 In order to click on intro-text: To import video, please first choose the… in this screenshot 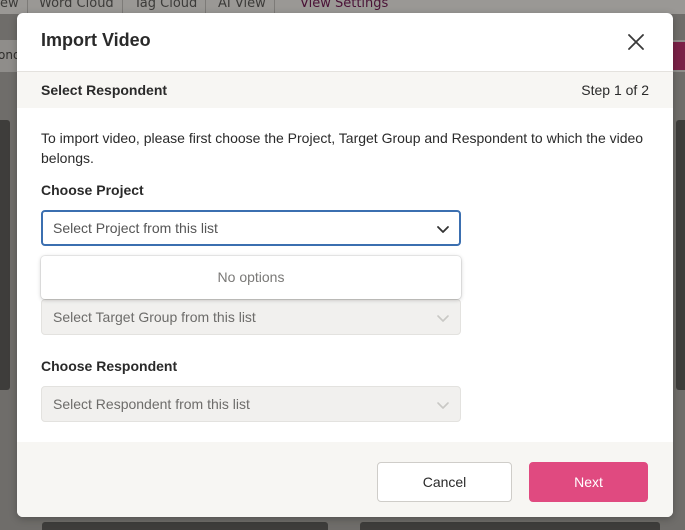, I will do `click(342, 148)`.